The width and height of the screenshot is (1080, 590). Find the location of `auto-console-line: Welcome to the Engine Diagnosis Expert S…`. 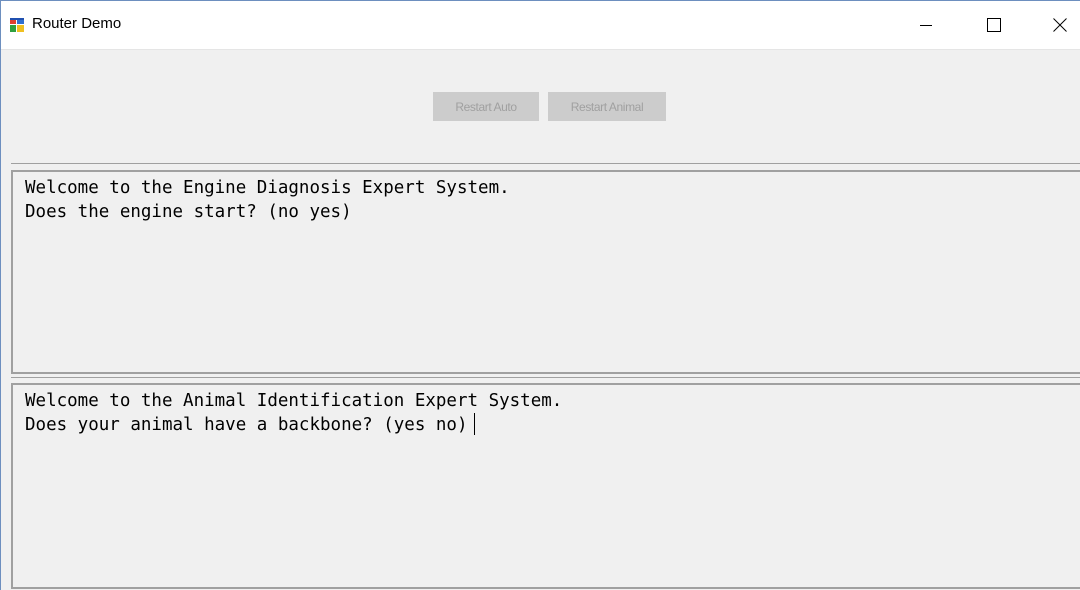

auto-console-line: Welcome to the Engine Diagnosis Expert S… is located at coordinates (267, 188).